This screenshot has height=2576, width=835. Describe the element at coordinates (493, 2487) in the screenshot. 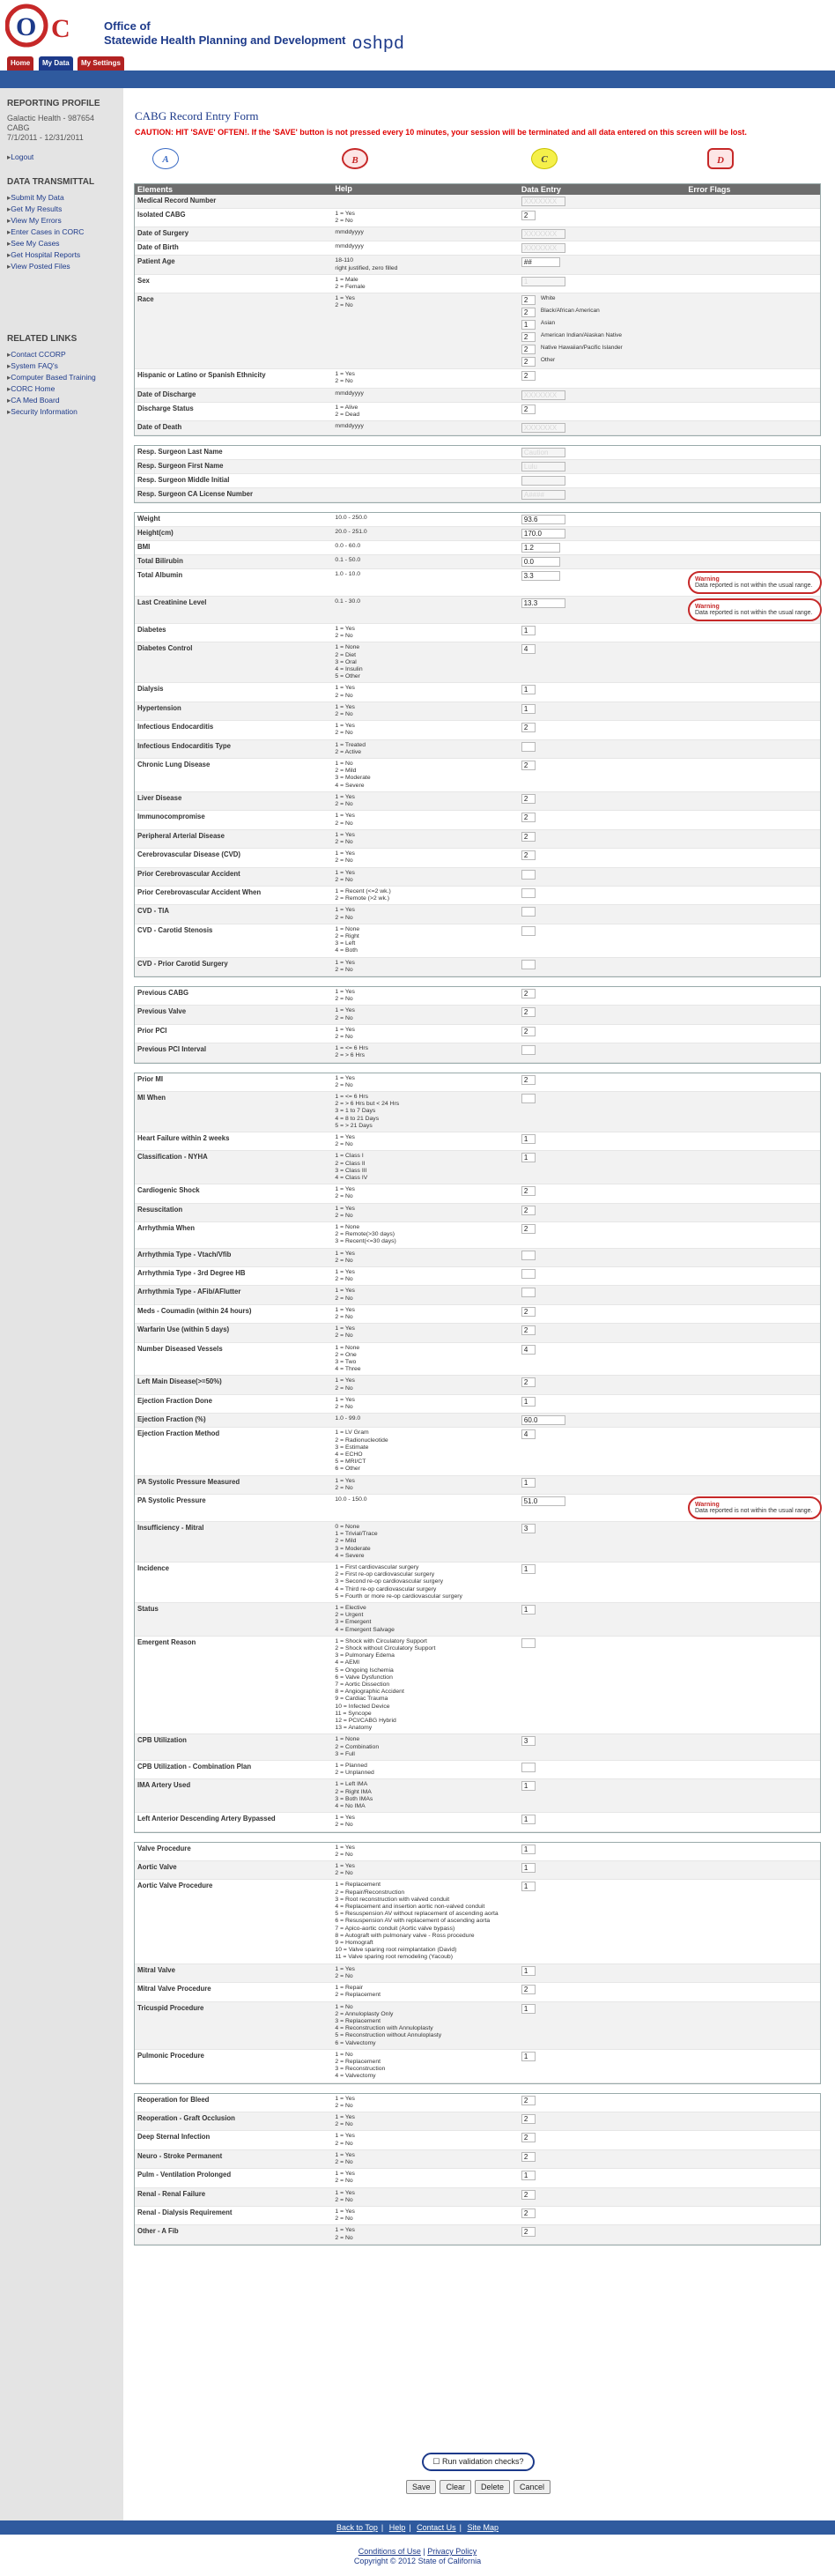

I see `button-delete: Delete` at that location.